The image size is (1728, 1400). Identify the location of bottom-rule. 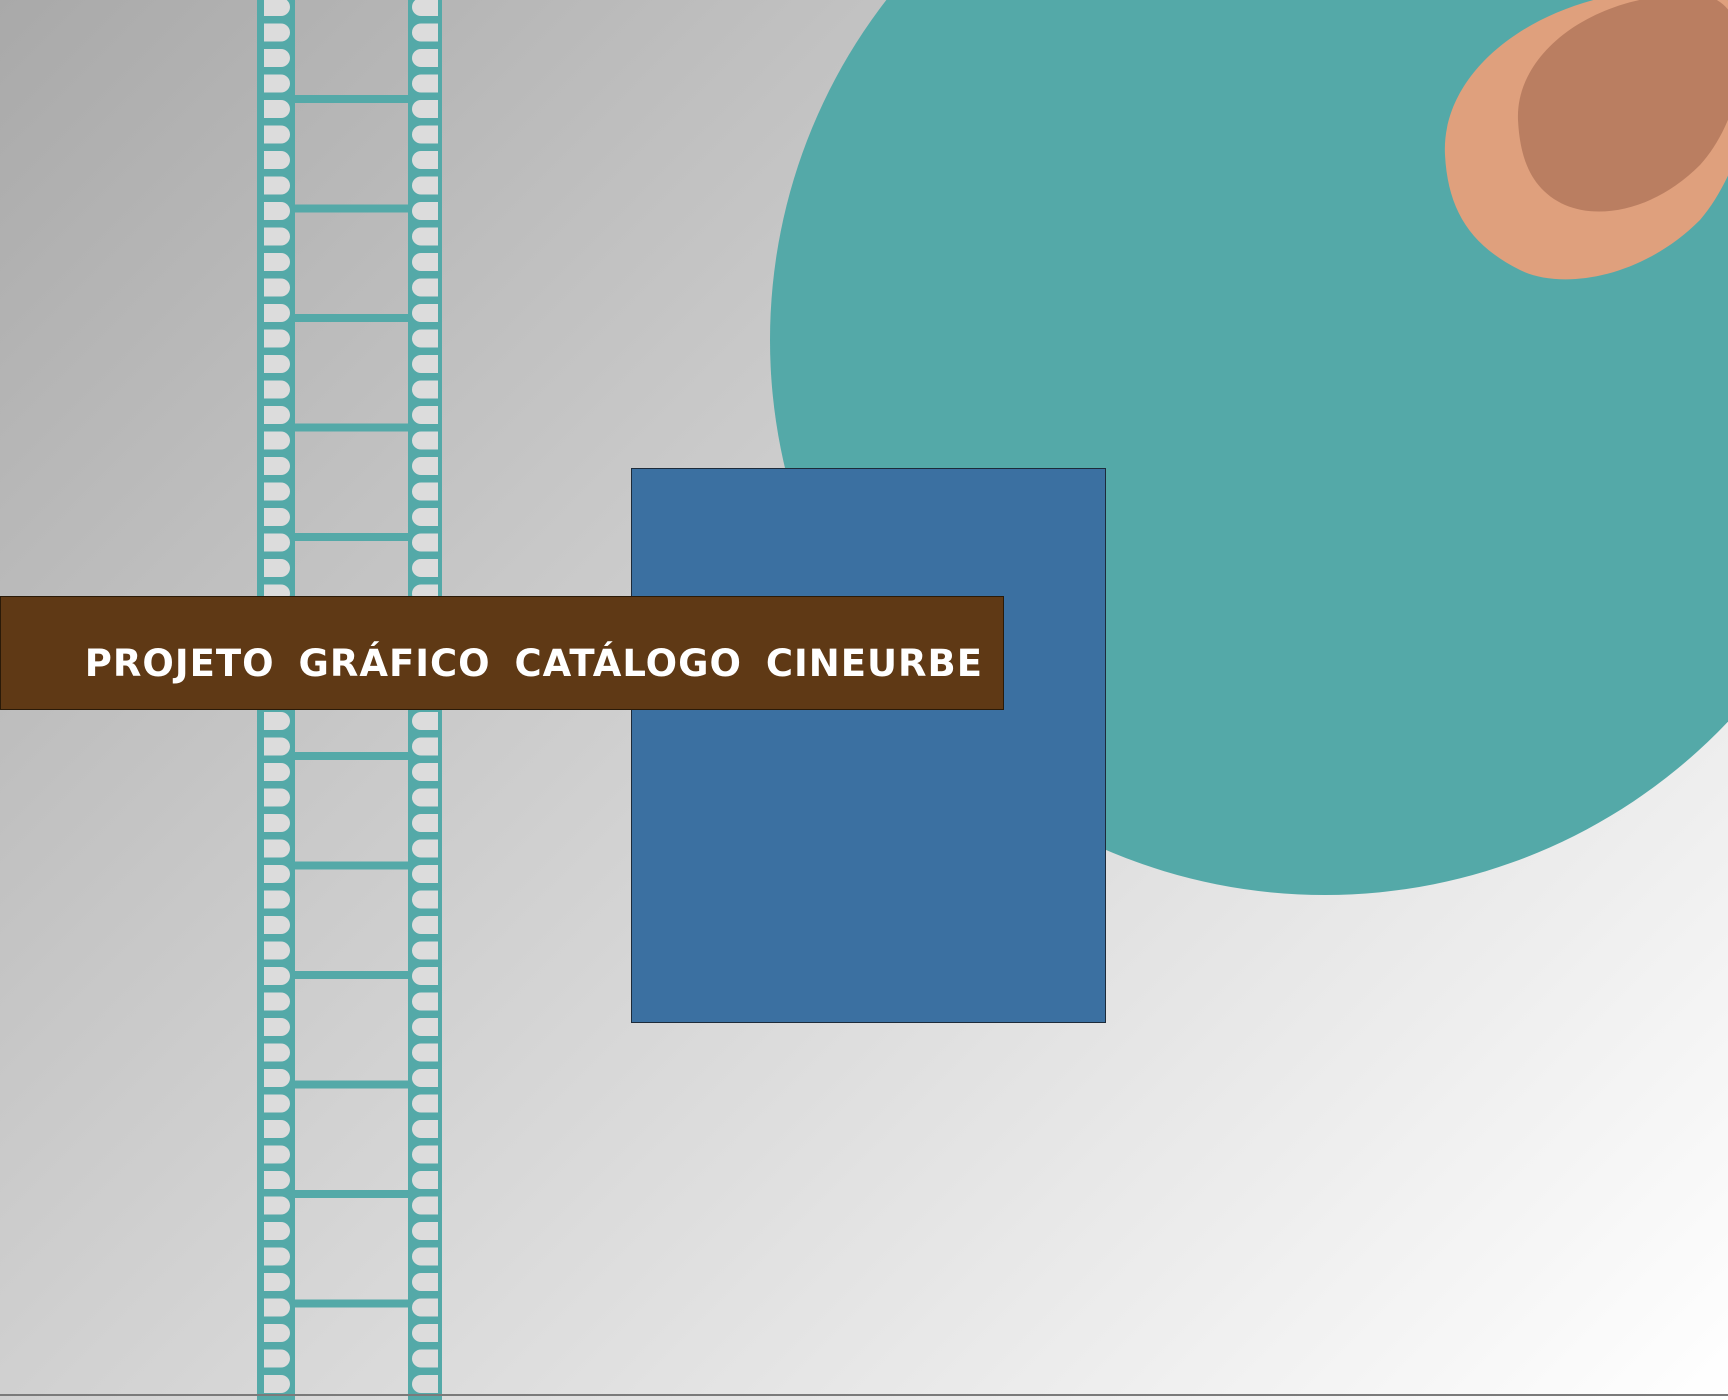
(864, 1395).